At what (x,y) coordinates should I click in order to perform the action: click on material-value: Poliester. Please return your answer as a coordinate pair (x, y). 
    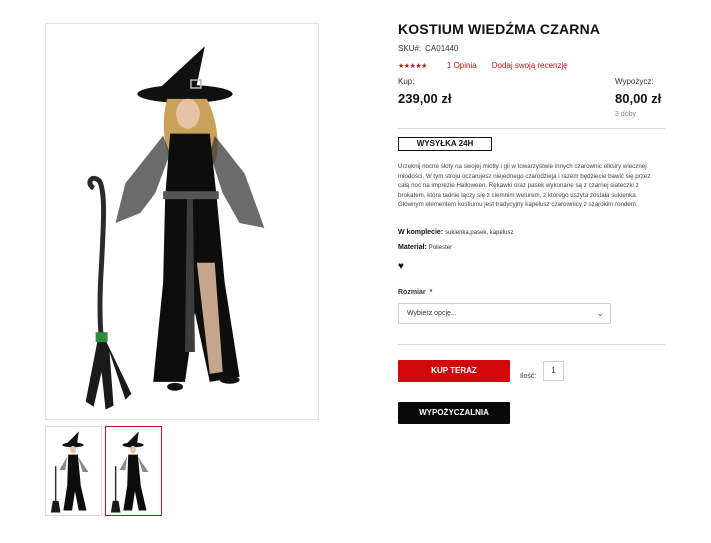
    Looking at the image, I should click on (440, 248).